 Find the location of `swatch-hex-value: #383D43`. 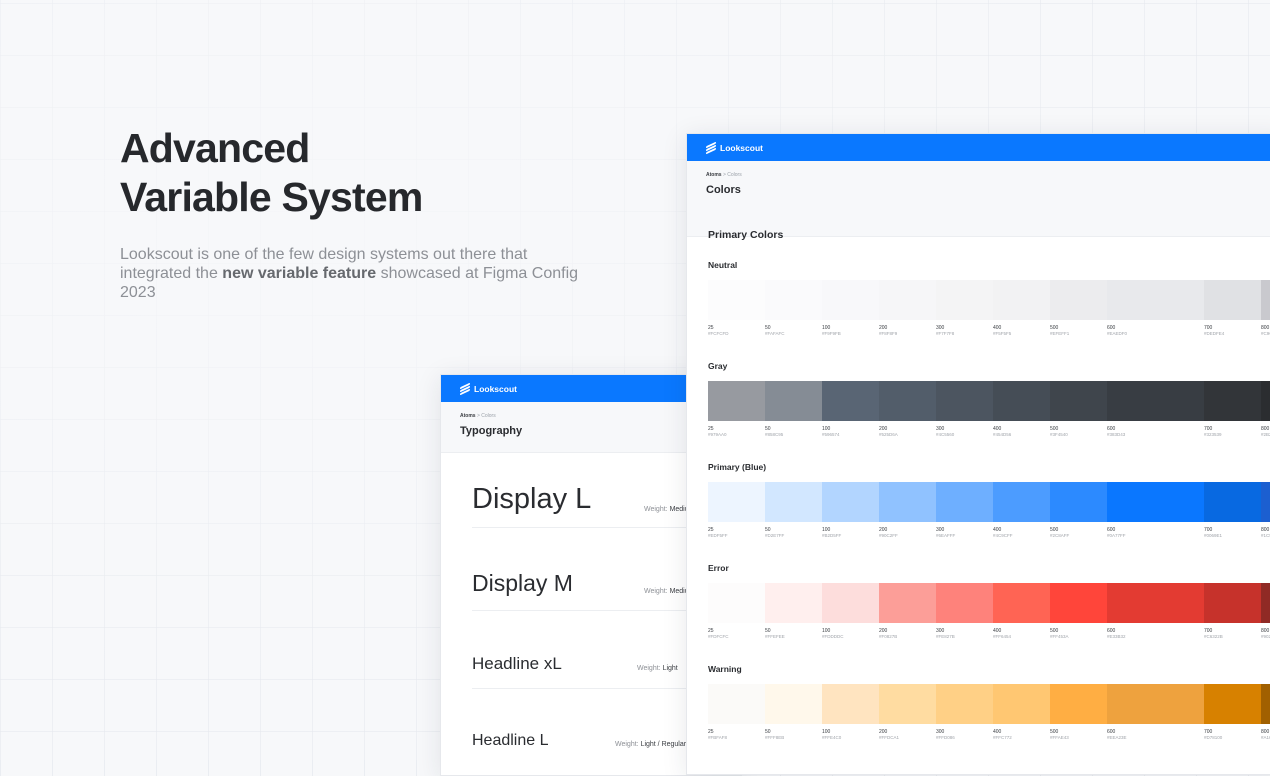

swatch-hex-value: #383D43 is located at coordinates (1116, 434).